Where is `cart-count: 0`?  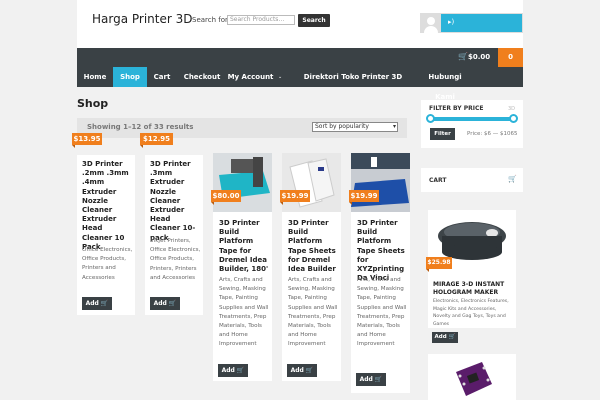 cart-count: 0 is located at coordinates (510, 57).